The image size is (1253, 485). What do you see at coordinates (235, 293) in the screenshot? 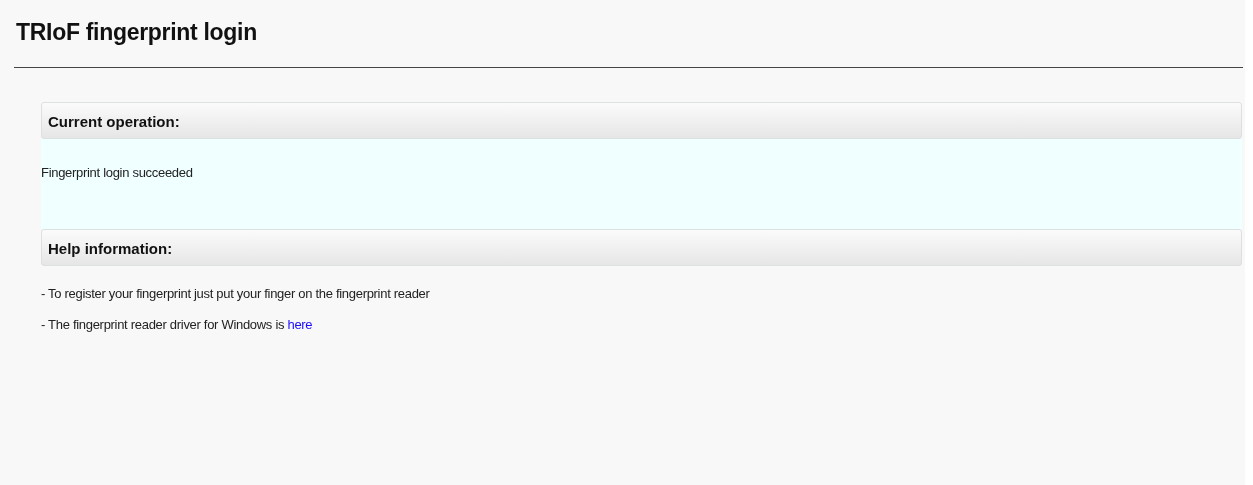
I see `help-text: - To register your fingerprint just put your finger on the fingerprint reader` at bounding box center [235, 293].